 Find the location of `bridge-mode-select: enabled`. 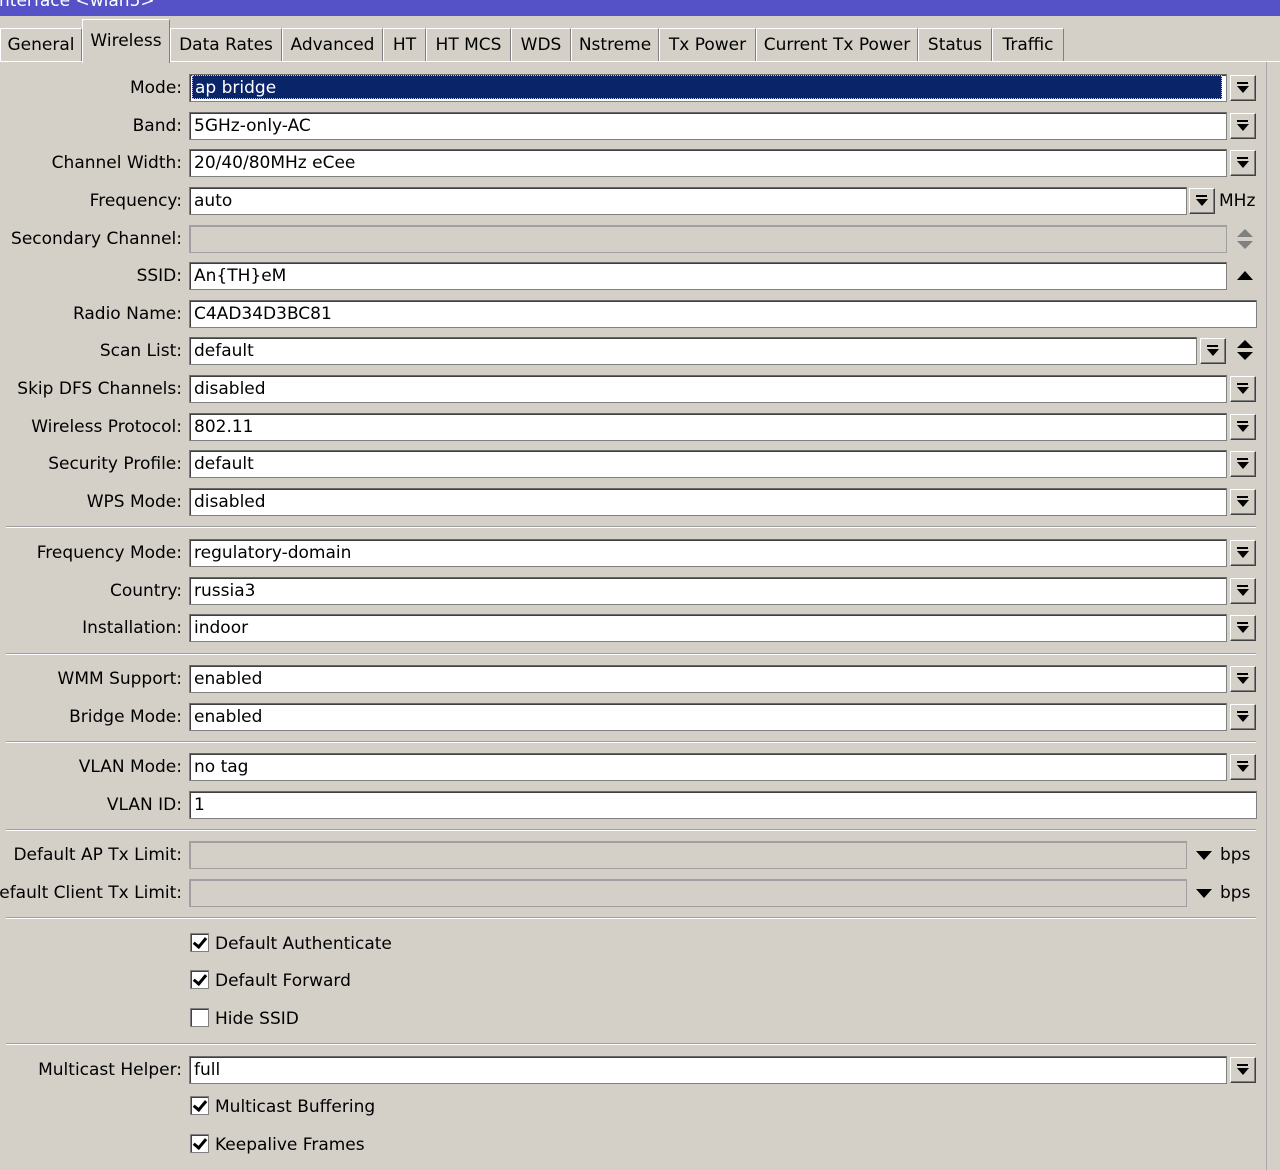

bridge-mode-select: enabled is located at coordinates (708, 717).